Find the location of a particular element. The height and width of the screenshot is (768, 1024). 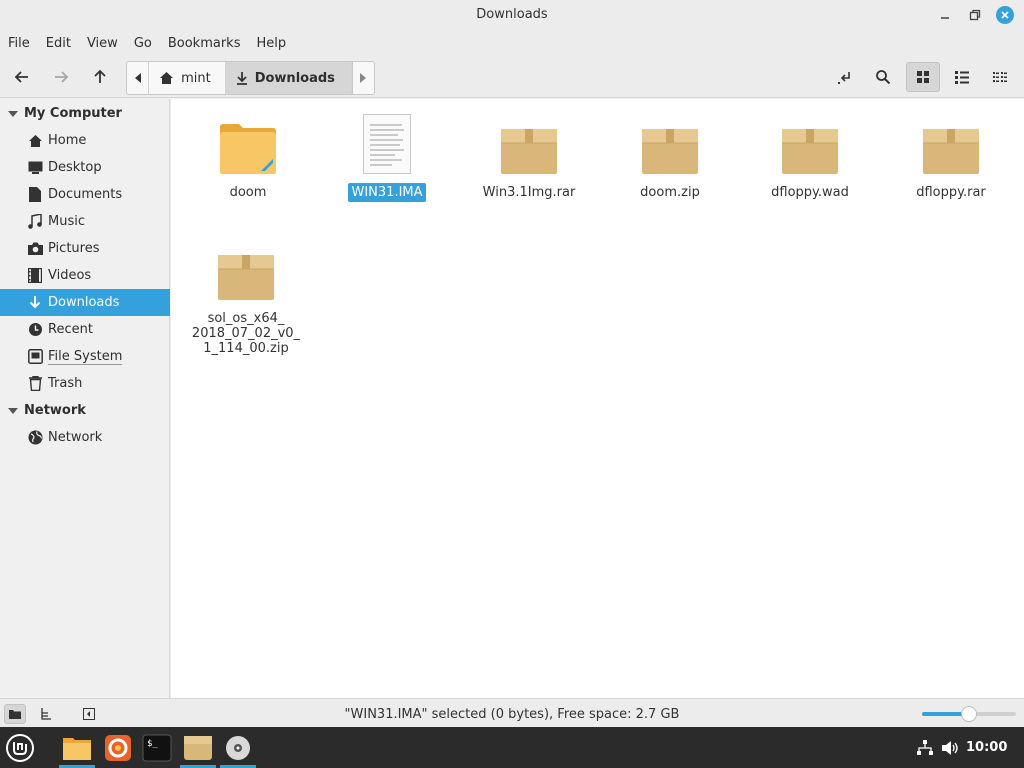

path-scroll-left-button is located at coordinates (138, 78).